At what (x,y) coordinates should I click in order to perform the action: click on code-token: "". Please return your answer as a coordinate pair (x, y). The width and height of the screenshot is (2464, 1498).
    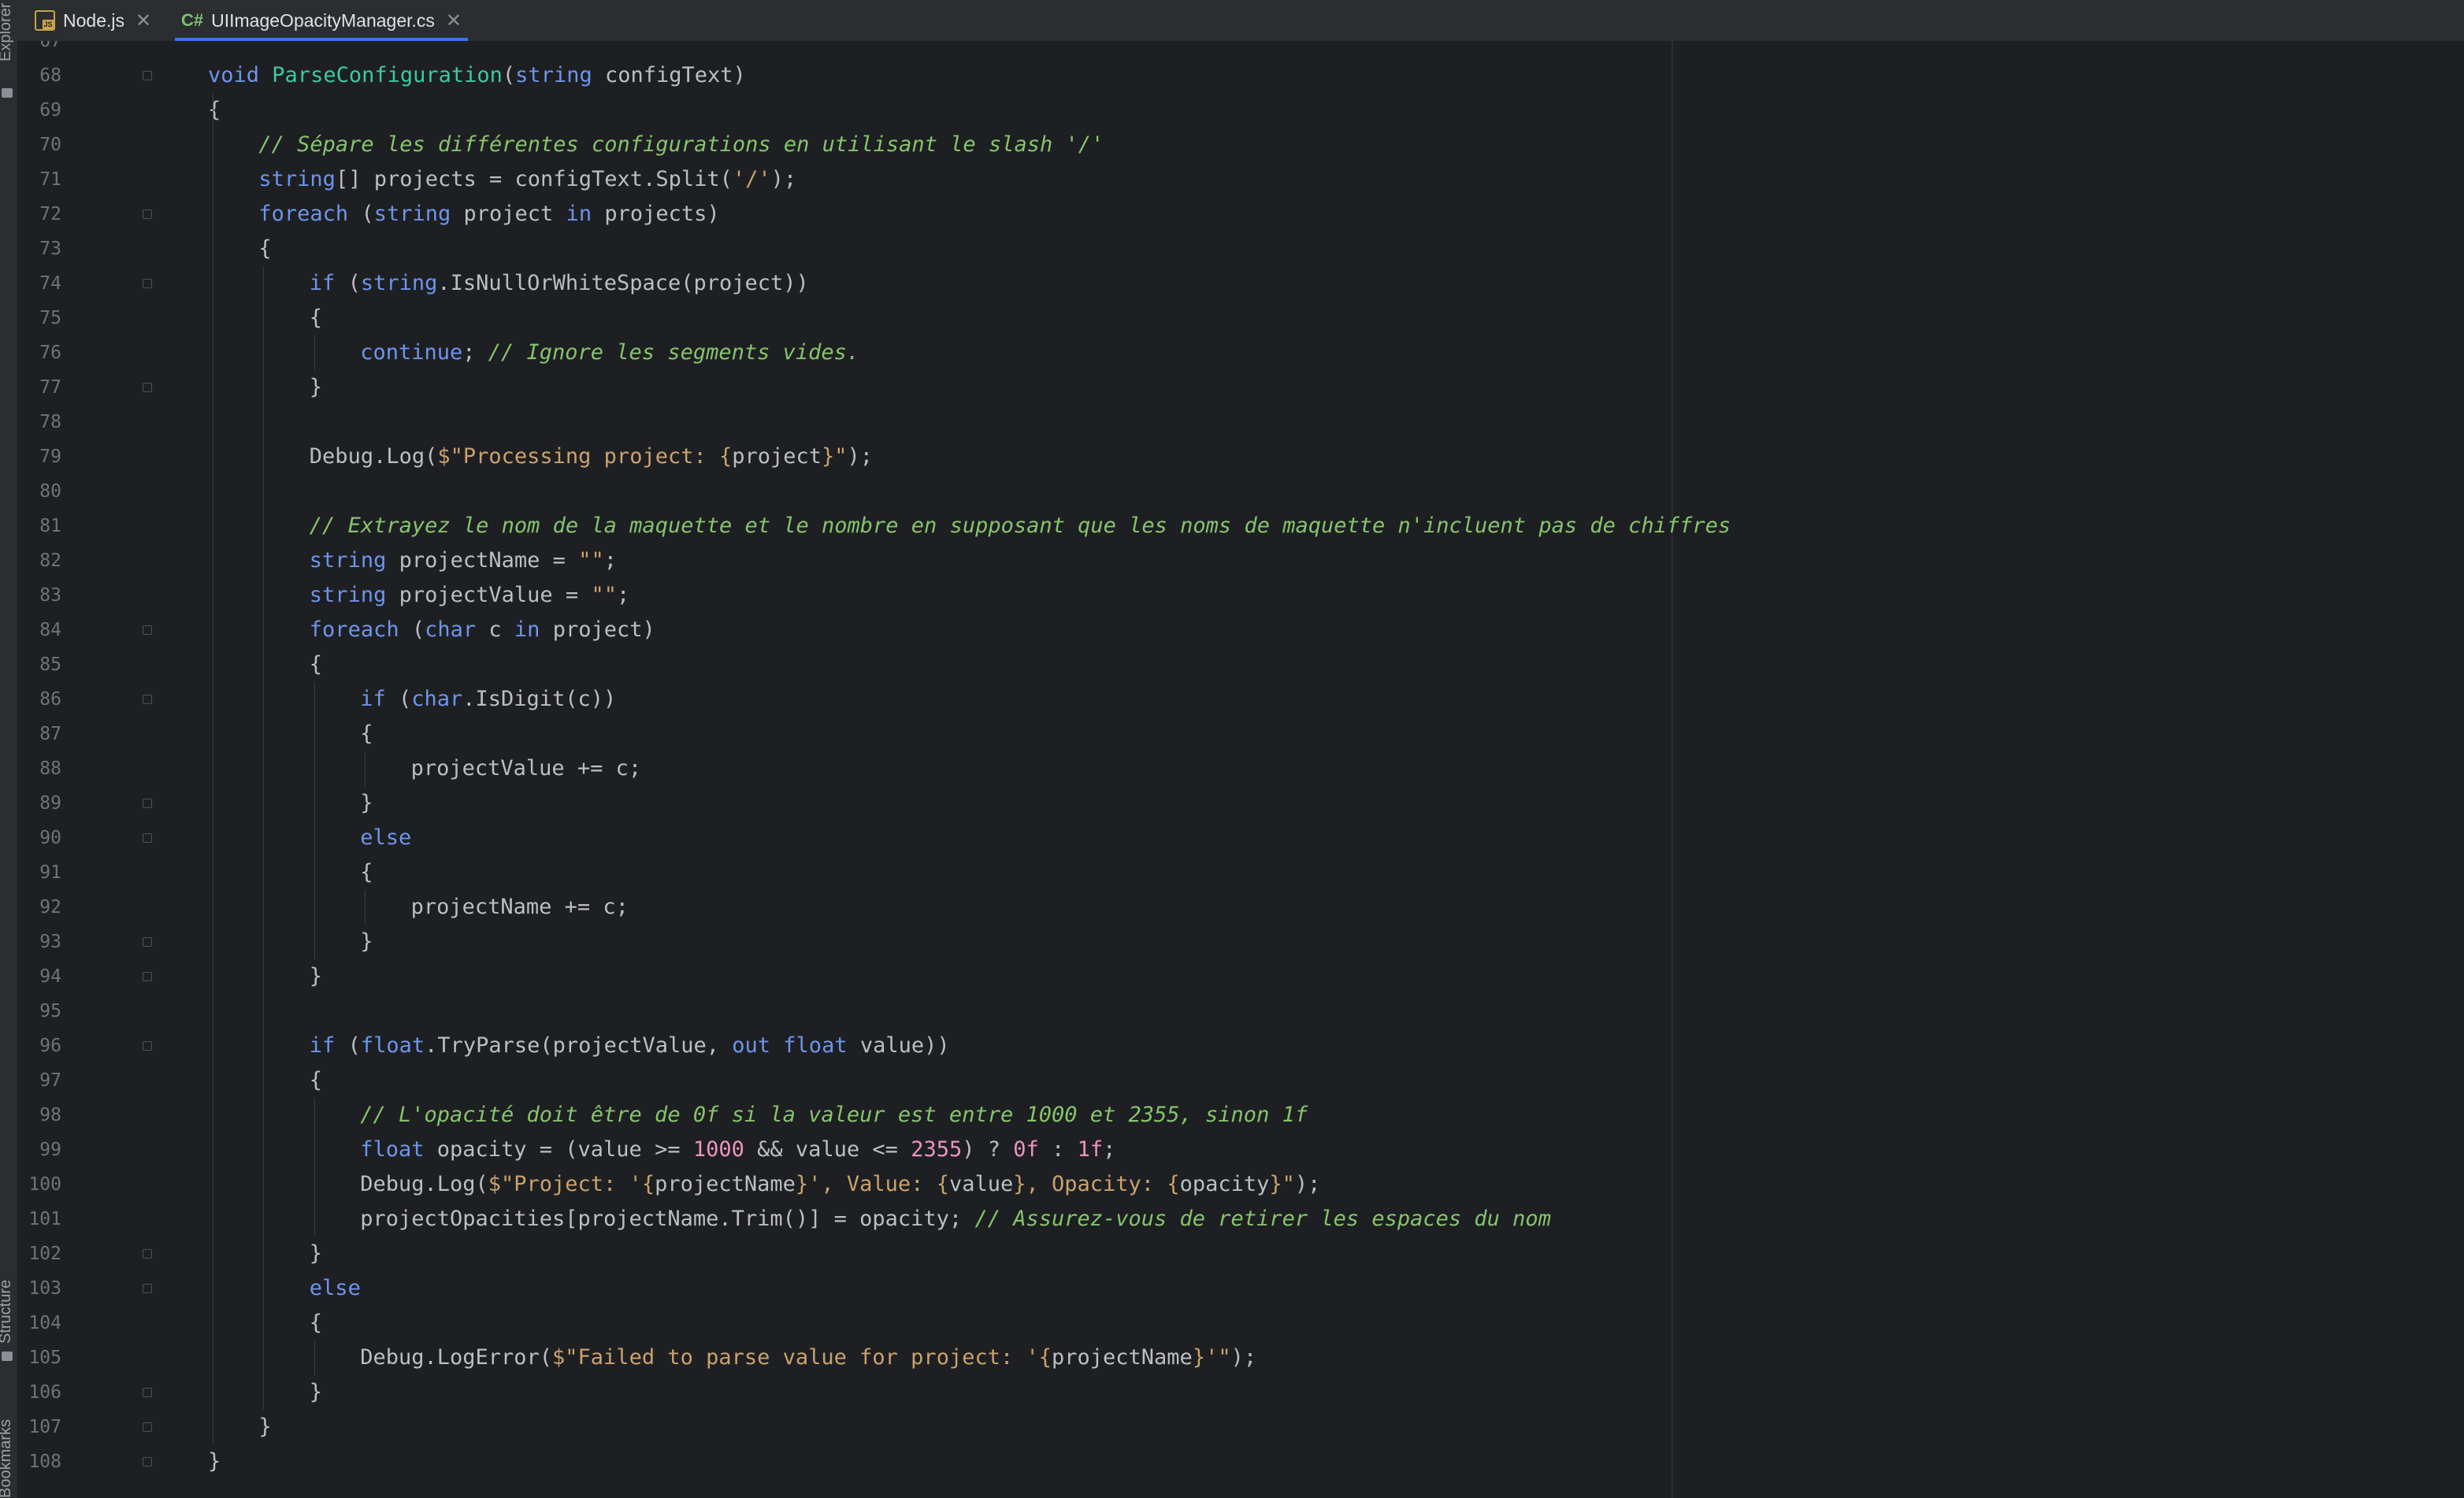
    Looking at the image, I should click on (591, 560).